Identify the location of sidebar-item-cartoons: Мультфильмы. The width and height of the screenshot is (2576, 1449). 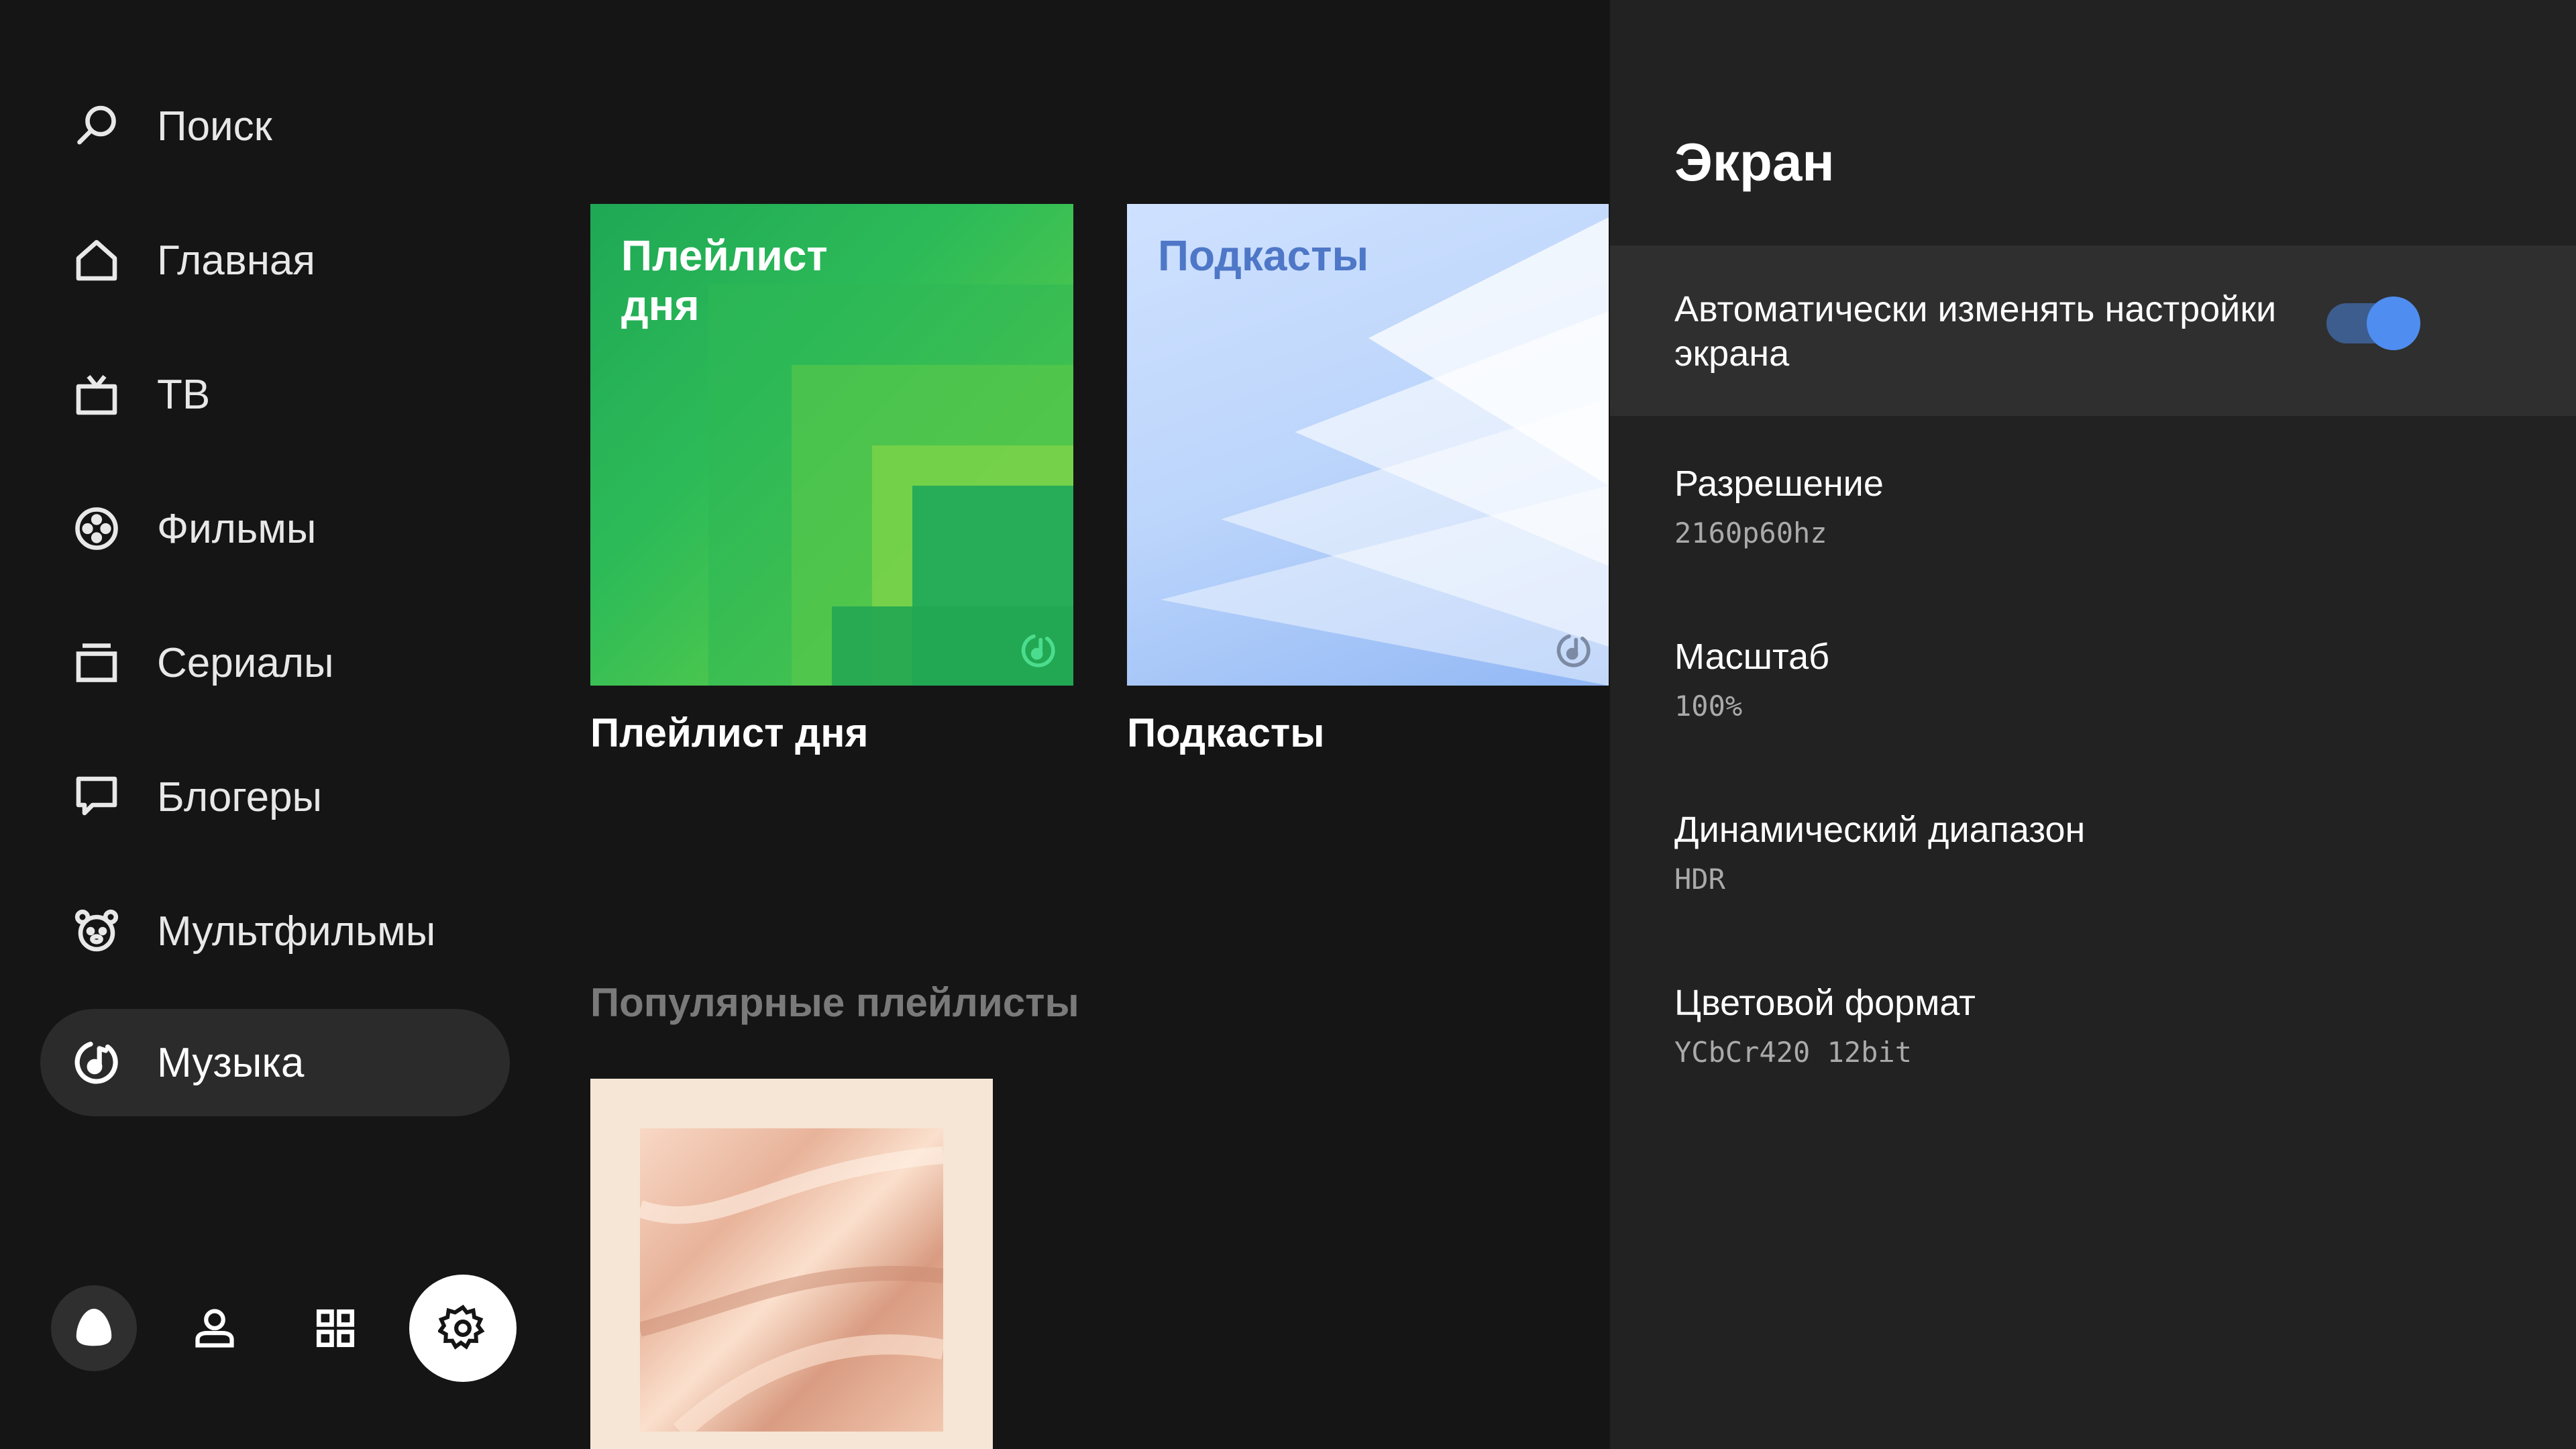
(275, 931).